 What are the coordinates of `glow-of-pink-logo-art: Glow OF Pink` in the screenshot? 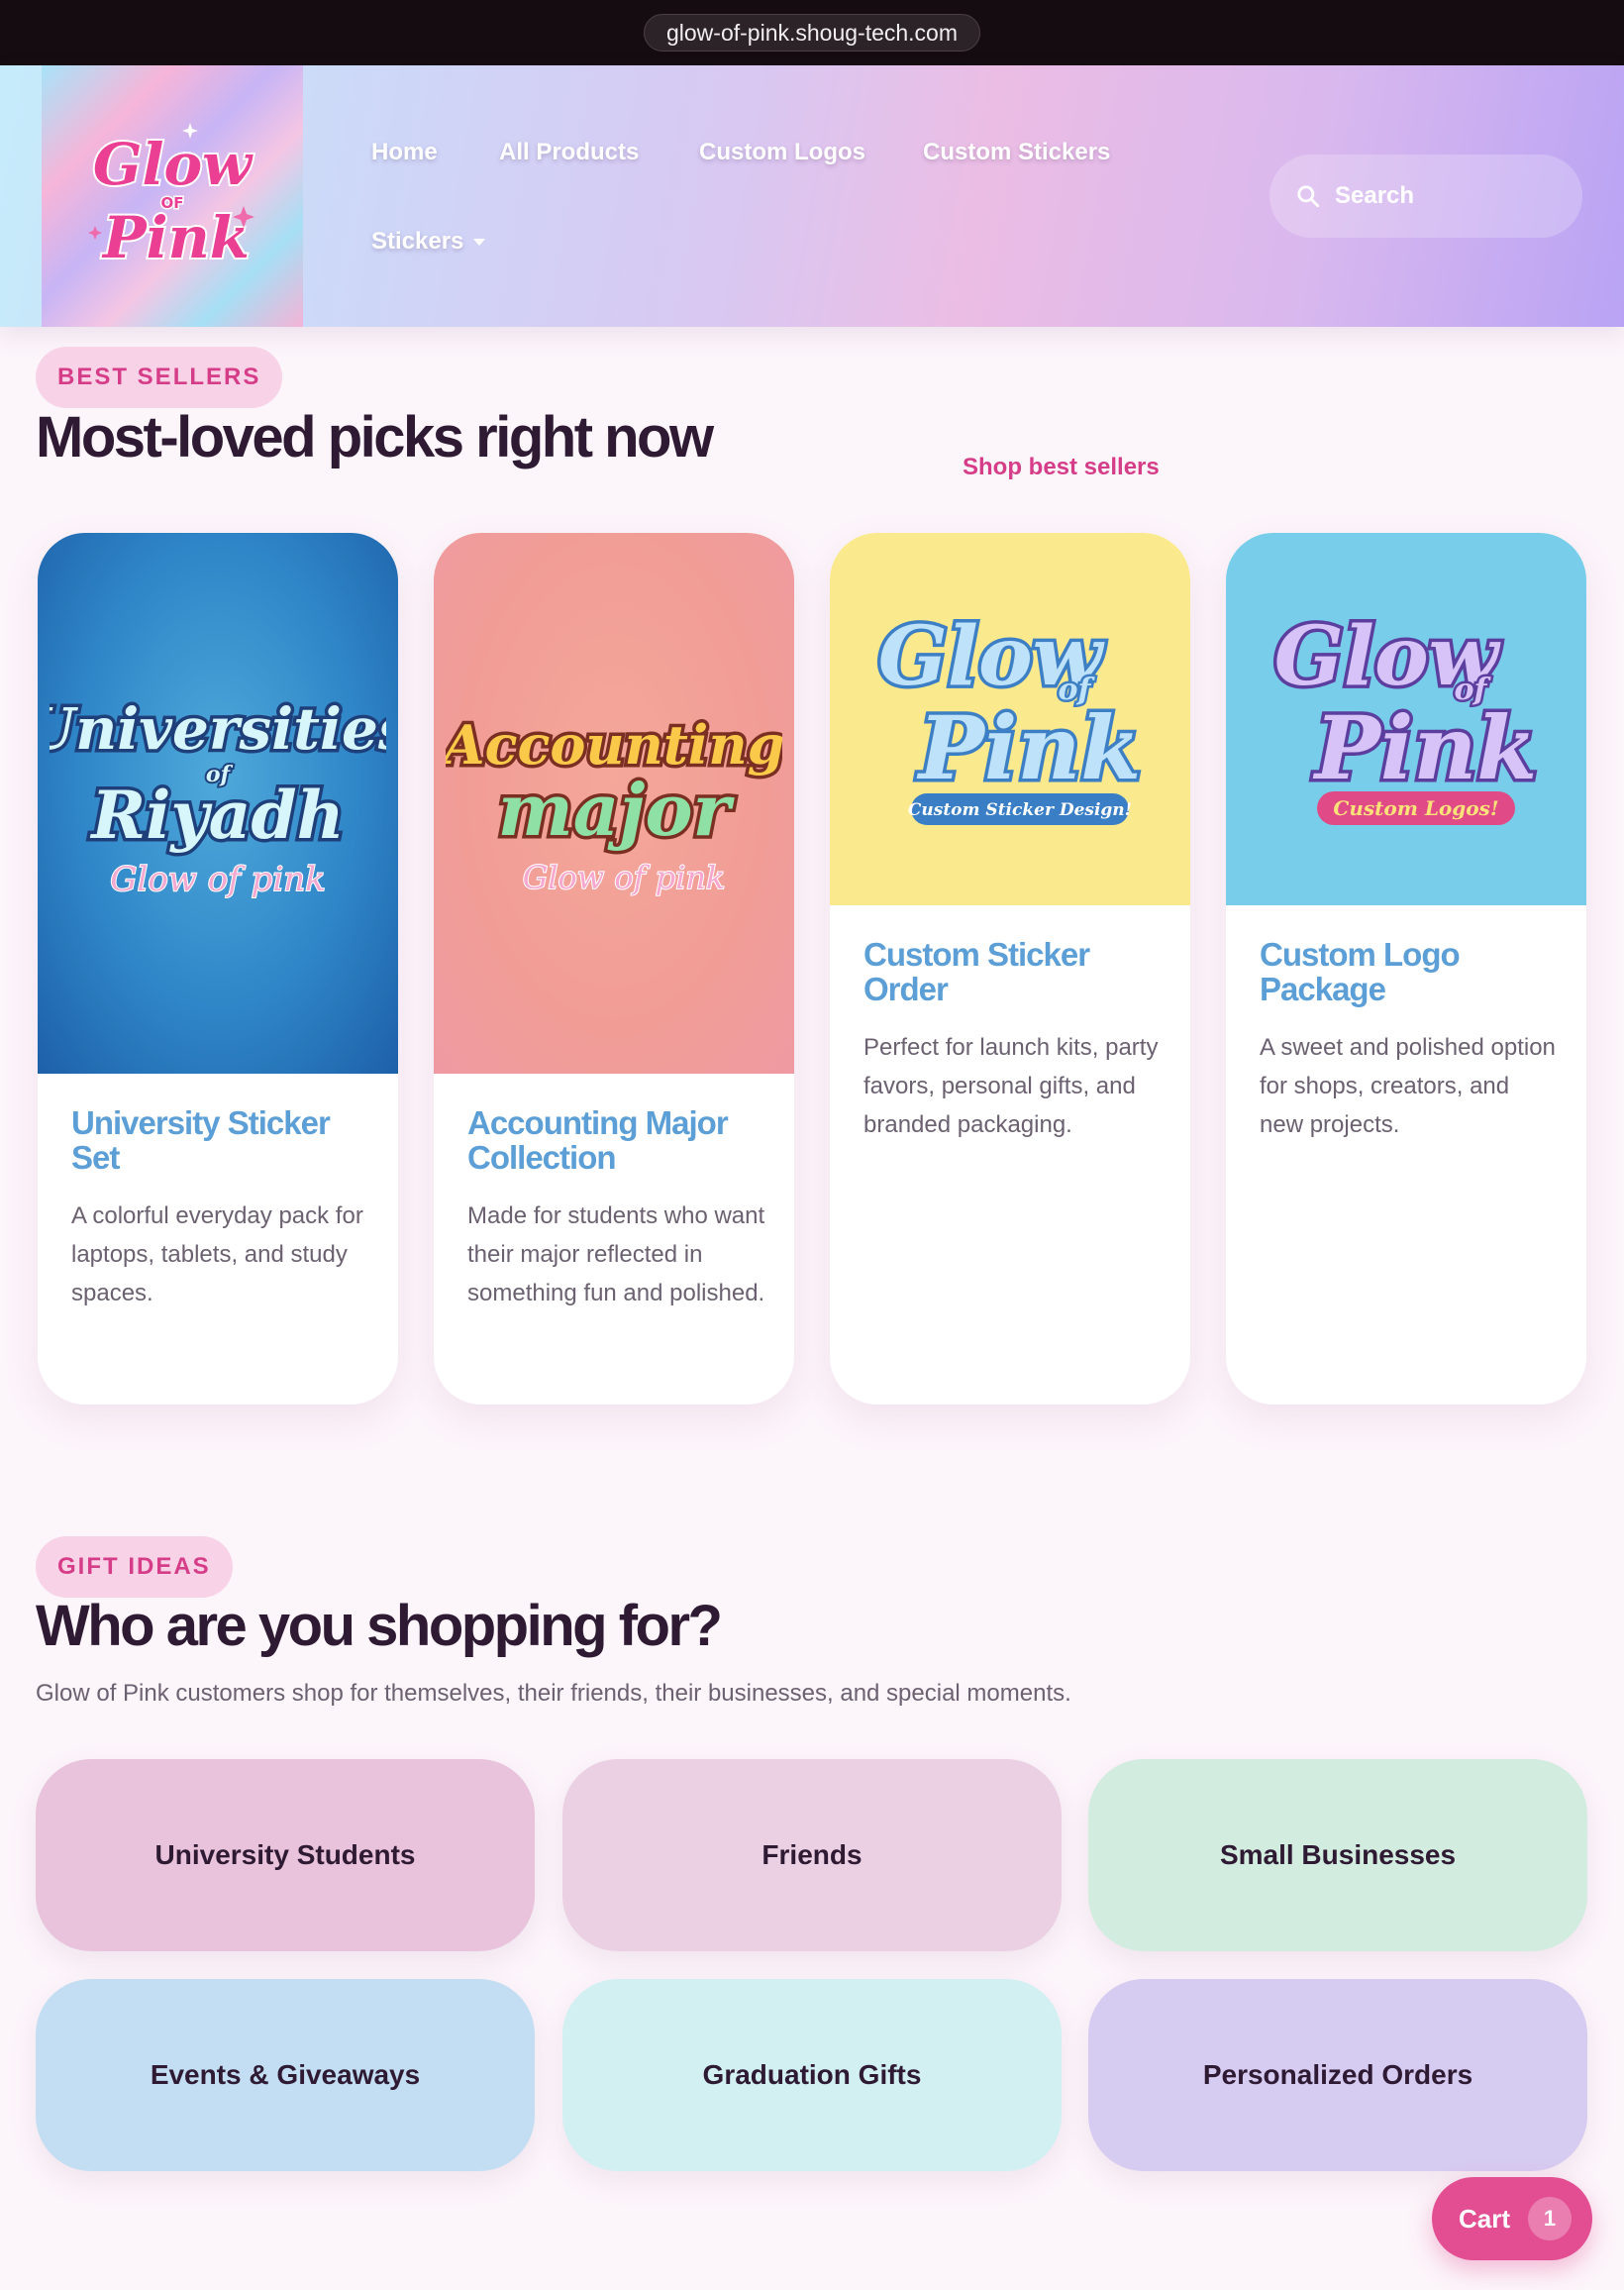 It's located at (171, 198).